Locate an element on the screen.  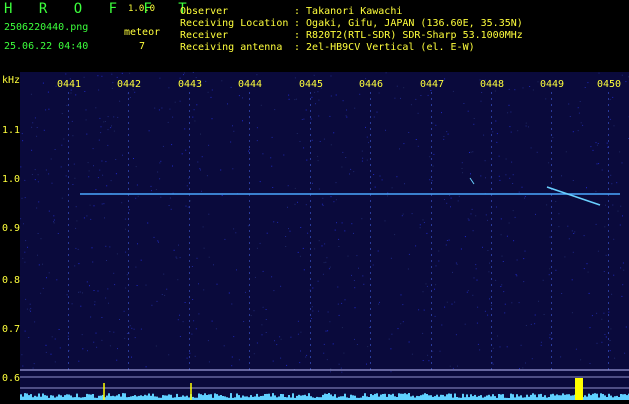
x-tick-label: 0444 is located at coordinates (250, 84).